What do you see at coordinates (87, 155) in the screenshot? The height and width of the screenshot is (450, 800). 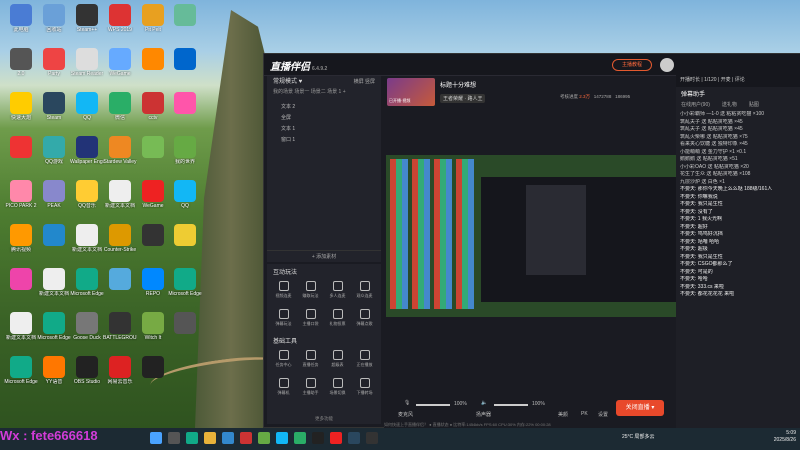 I see `desktop-icon: Wallpaper Engine` at bounding box center [87, 155].